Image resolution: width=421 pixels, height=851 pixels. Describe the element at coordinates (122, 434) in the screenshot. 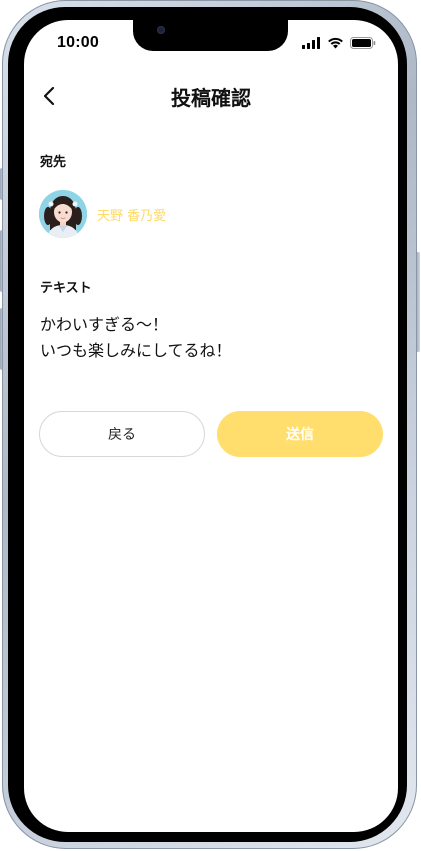

I see `back-button: 戻る` at that location.